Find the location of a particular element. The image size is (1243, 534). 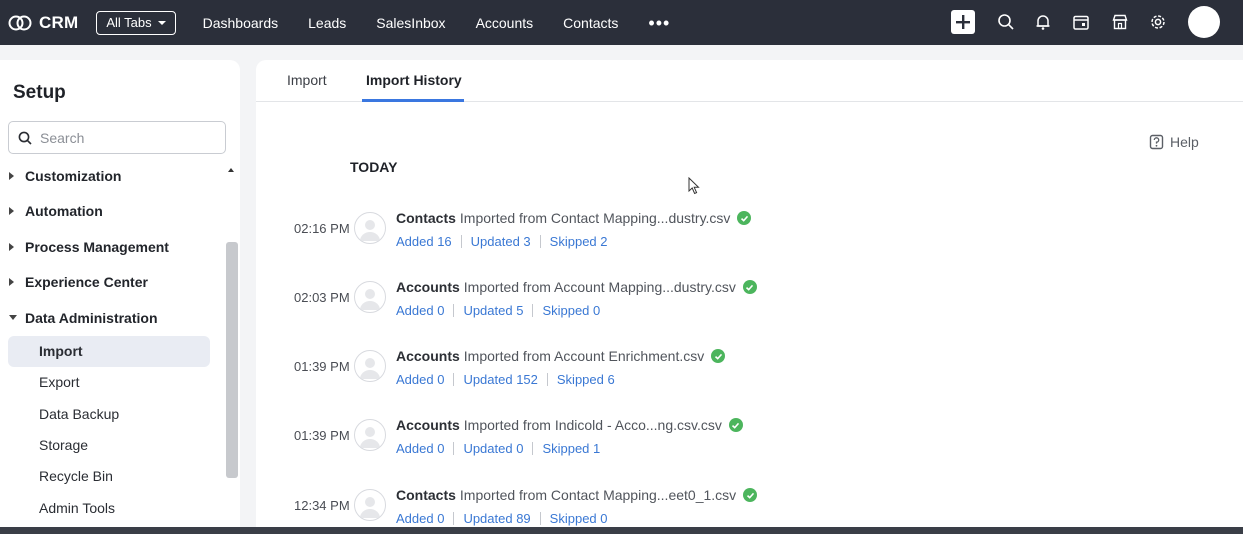

skipped-count-link: Skipped 6 is located at coordinates (586, 379).